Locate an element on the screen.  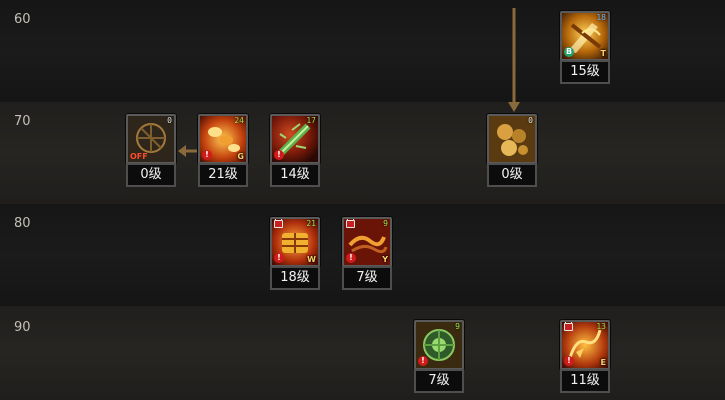
skill-slot: 0 OFF 0级 is located at coordinates (151, 150).